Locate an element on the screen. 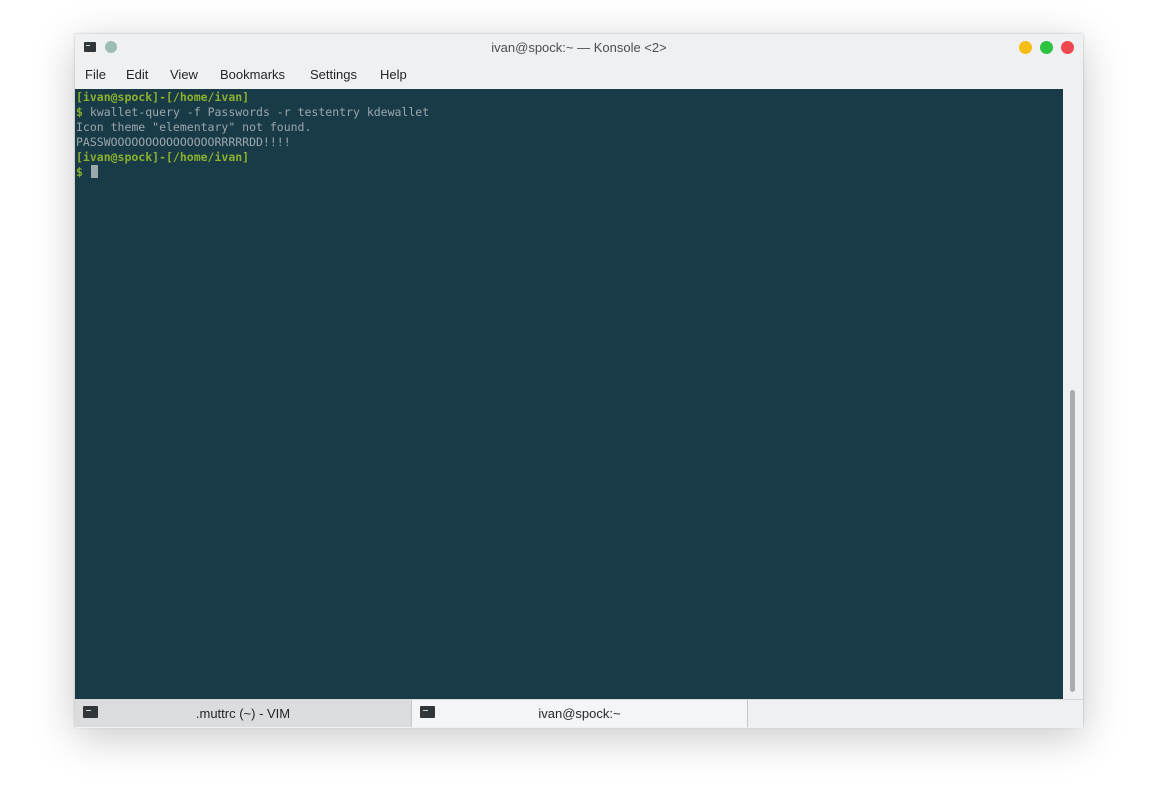 The height and width of the screenshot is (812, 1158). tab-muttrc: .muttrc (~) - VIM is located at coordinates (243, 713).